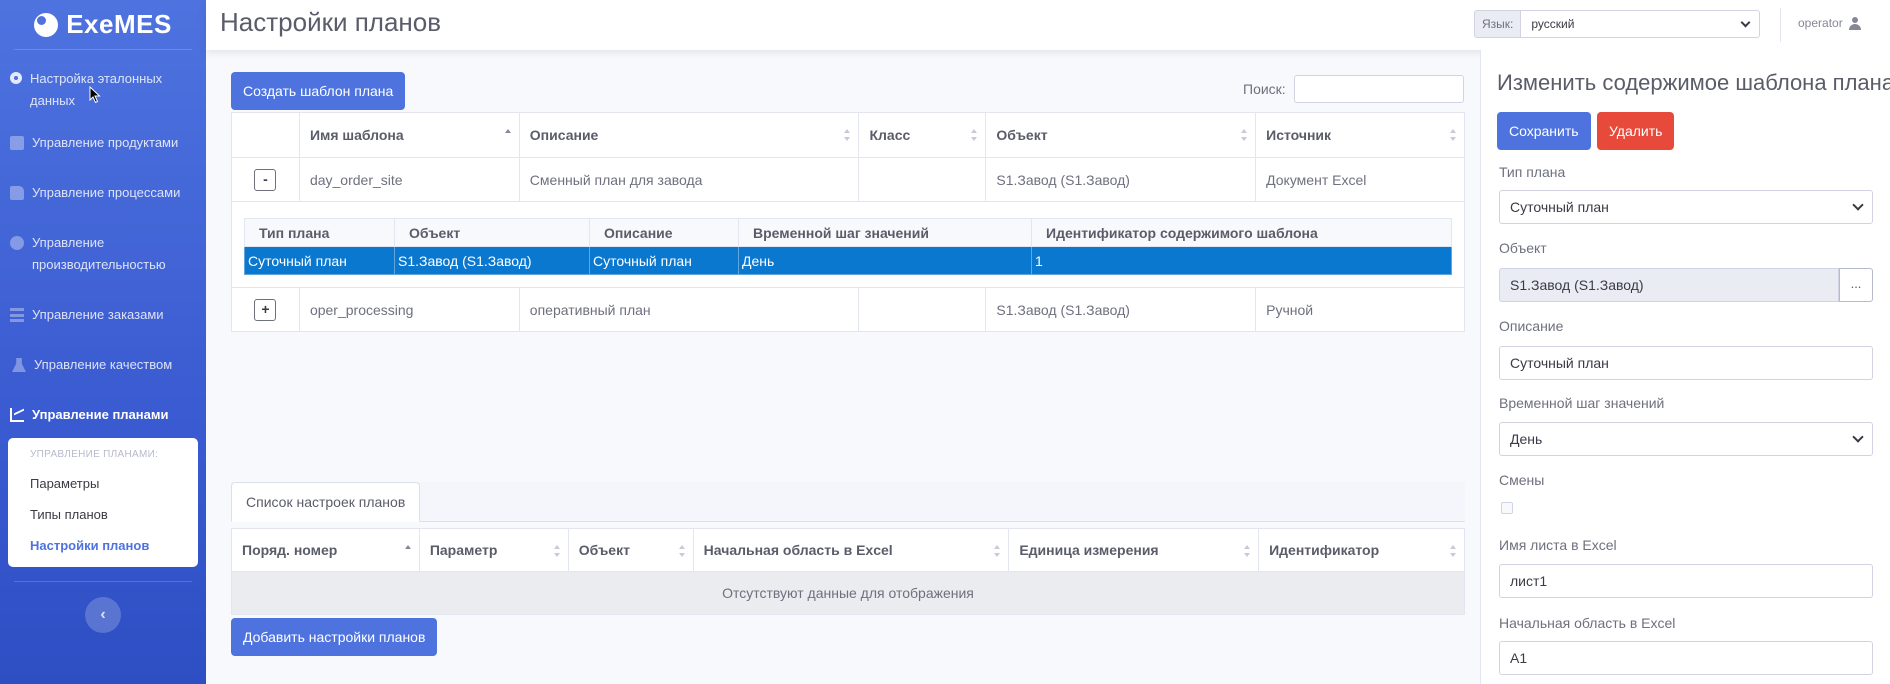 This screenshot has height=684, width=1890. Describe the element at coordinates (689, 309) in the screenshot. I see `cell-description: оперативный план` at that location.